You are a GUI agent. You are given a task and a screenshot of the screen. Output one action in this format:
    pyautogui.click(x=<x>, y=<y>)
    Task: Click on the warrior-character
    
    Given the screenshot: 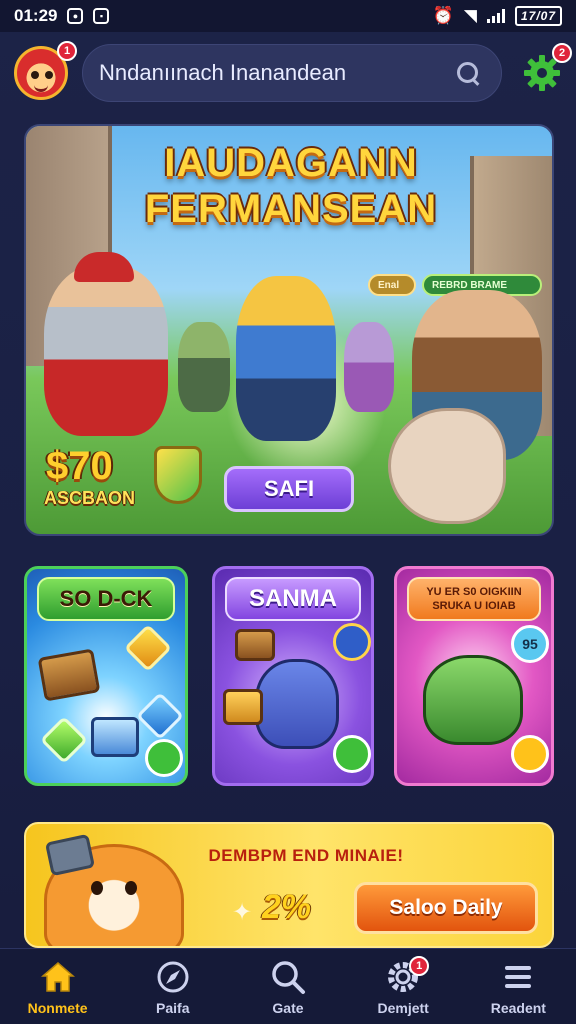 What is the action you would take?
    pyautogui.click(x=106, y=344)
    